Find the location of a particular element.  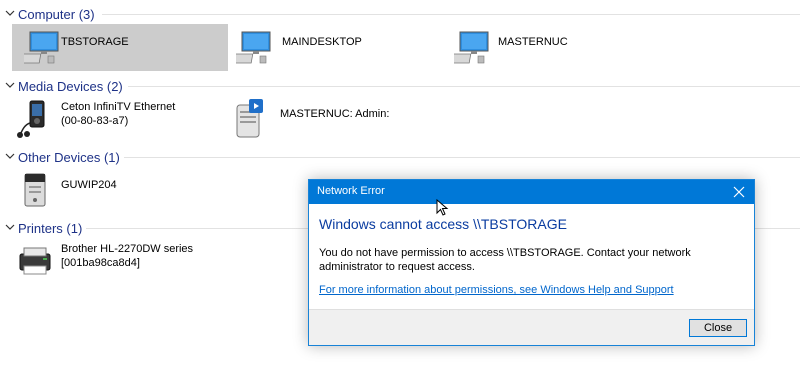

other-device-item-guwip204: GUWIP204 is located at coordinates (120, 190).